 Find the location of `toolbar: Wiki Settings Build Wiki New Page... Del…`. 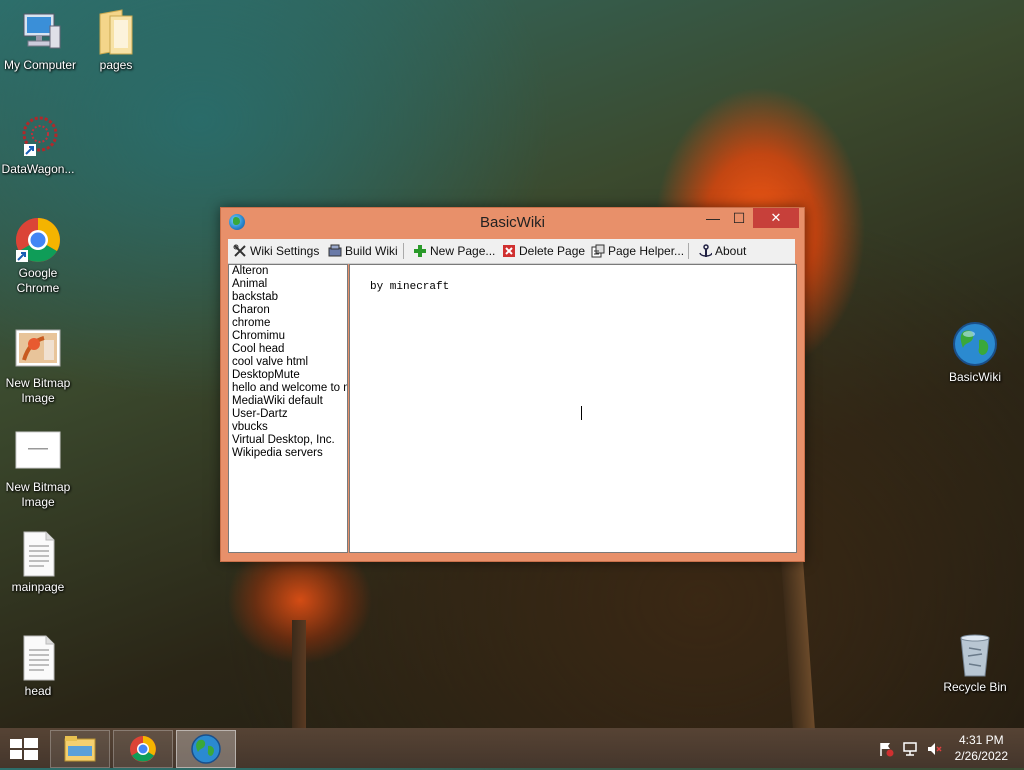

toolbar: Wiki Settings Build Wiki New Page... Del… is located at coordinates (511, 251).